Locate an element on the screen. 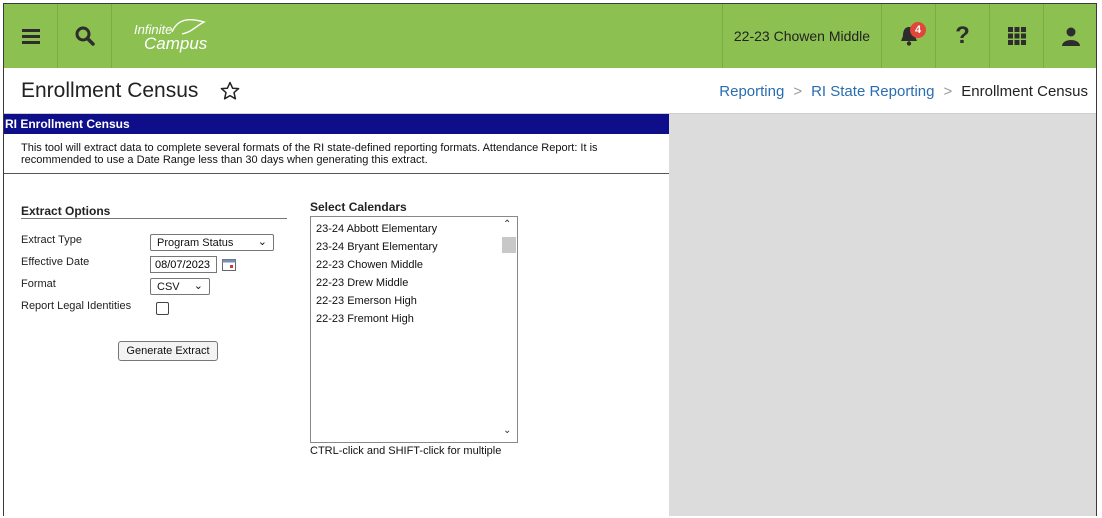  generate-extract-button: Generate Extract is located at coordinates (168, 351).